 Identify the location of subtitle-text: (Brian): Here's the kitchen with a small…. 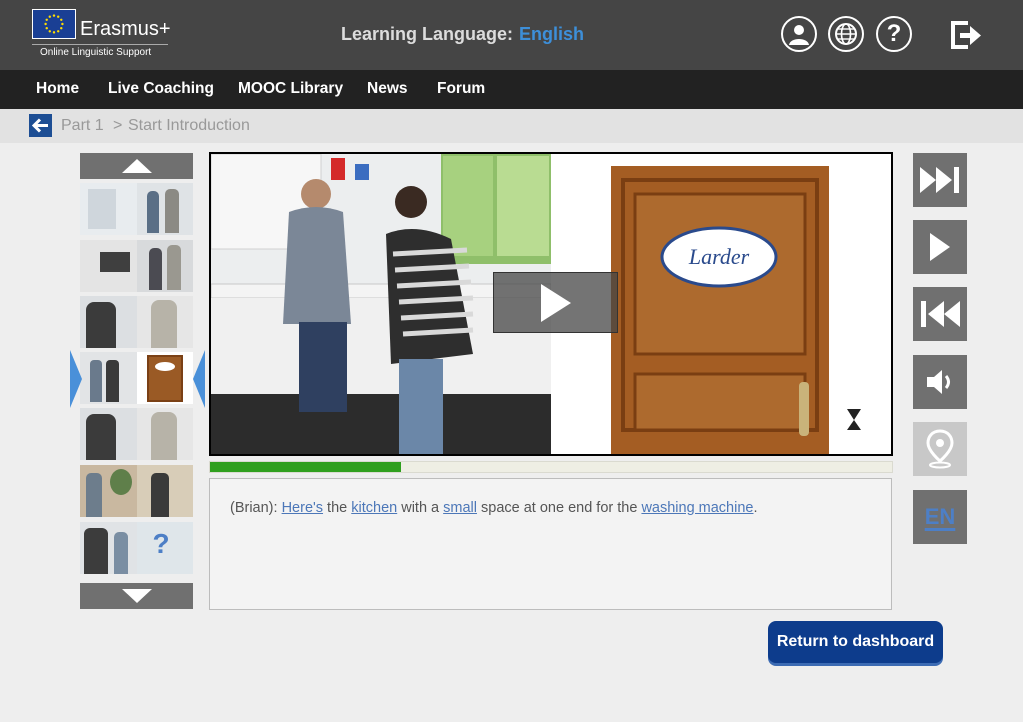
(494, 508).